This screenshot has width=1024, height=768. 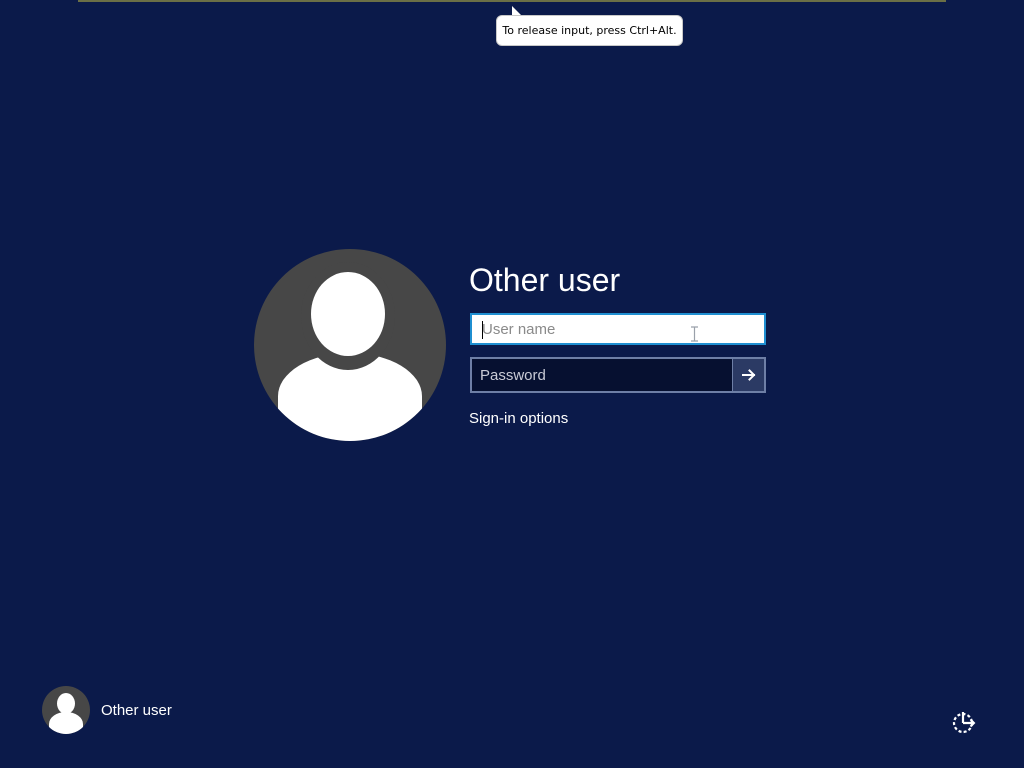 I want to click on username-field, so click(x=618, y=329).